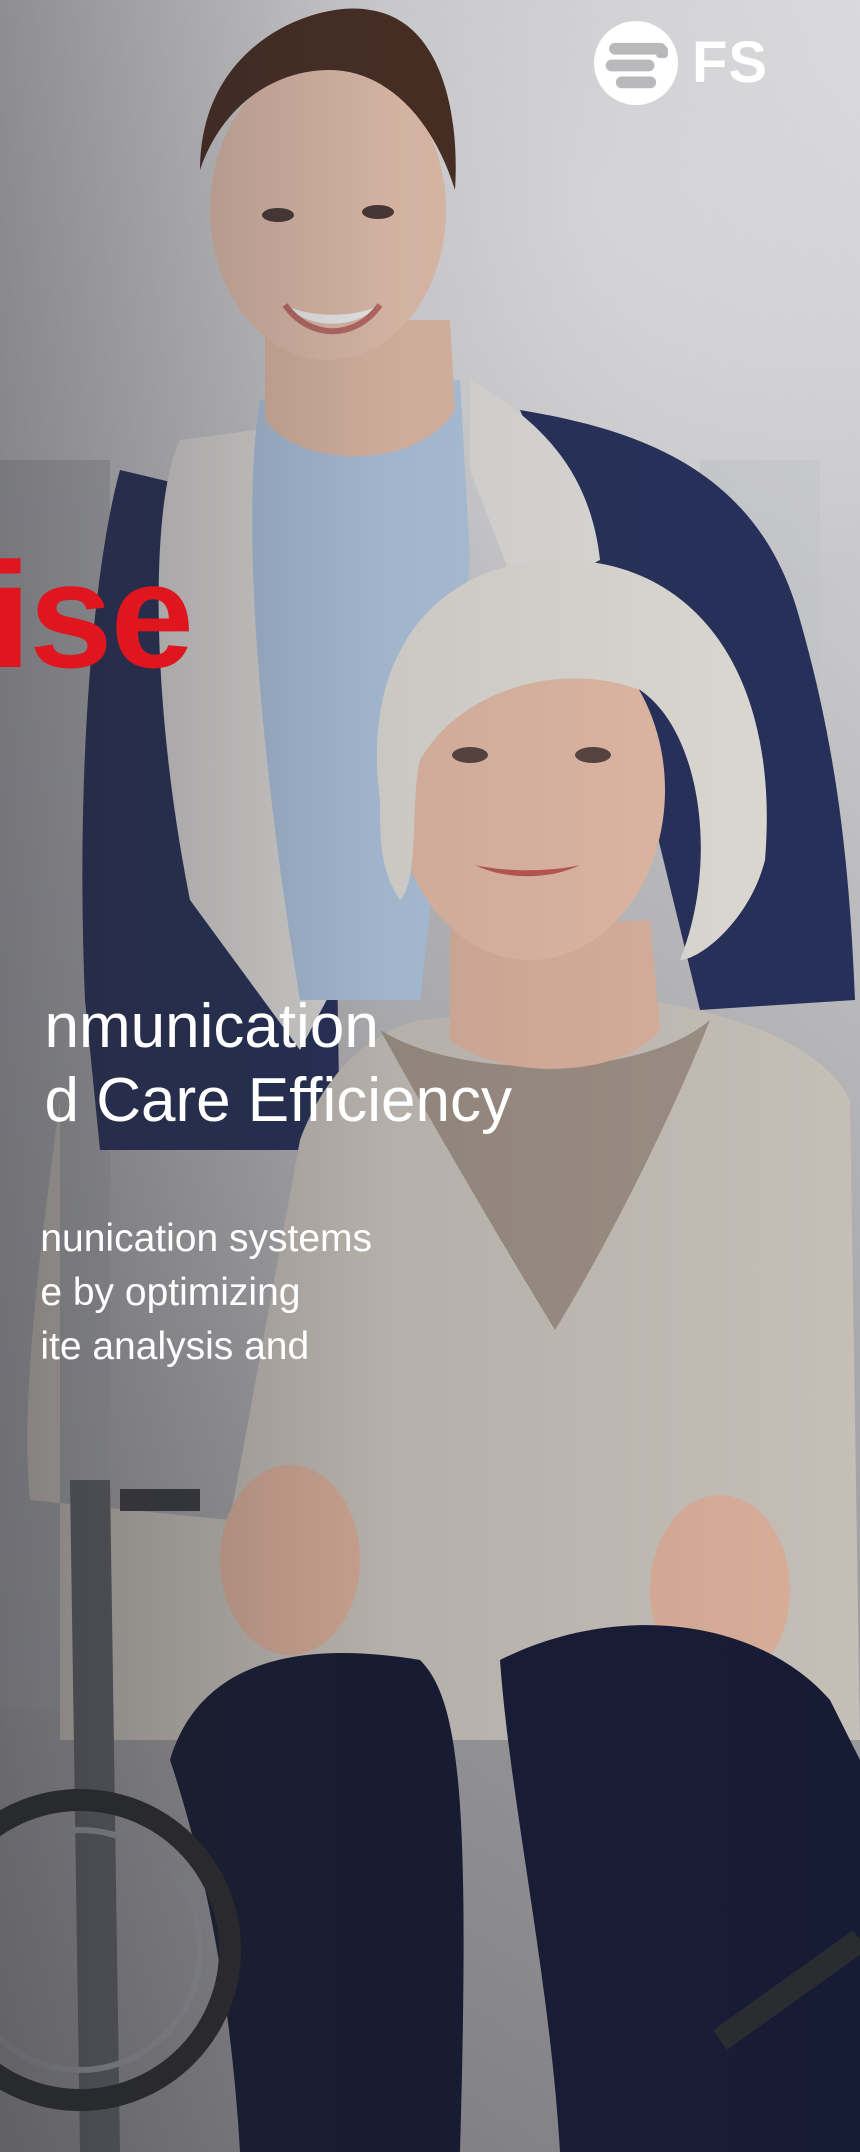 The width and height of the screenshot is (860, 2152). I want to click on logo-wordmark: FS, so click(730, 62).